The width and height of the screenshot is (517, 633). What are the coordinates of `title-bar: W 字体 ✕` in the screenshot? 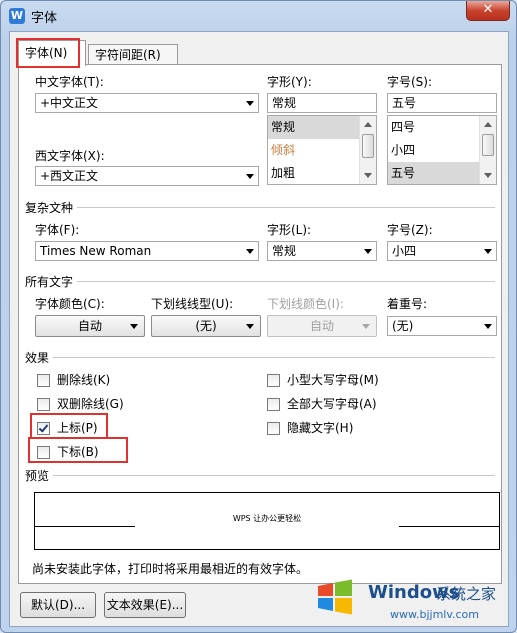 It's located at (258, 16).